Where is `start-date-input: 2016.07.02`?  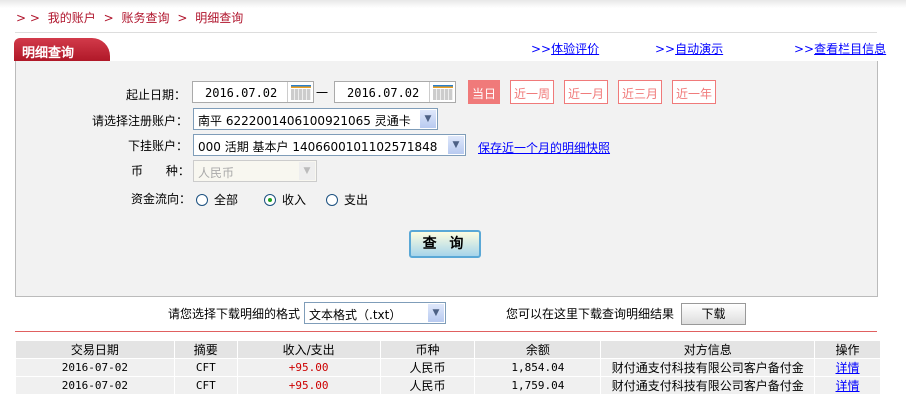
start-date-input: 2016.07.02 is located at coordinates (253, 92).